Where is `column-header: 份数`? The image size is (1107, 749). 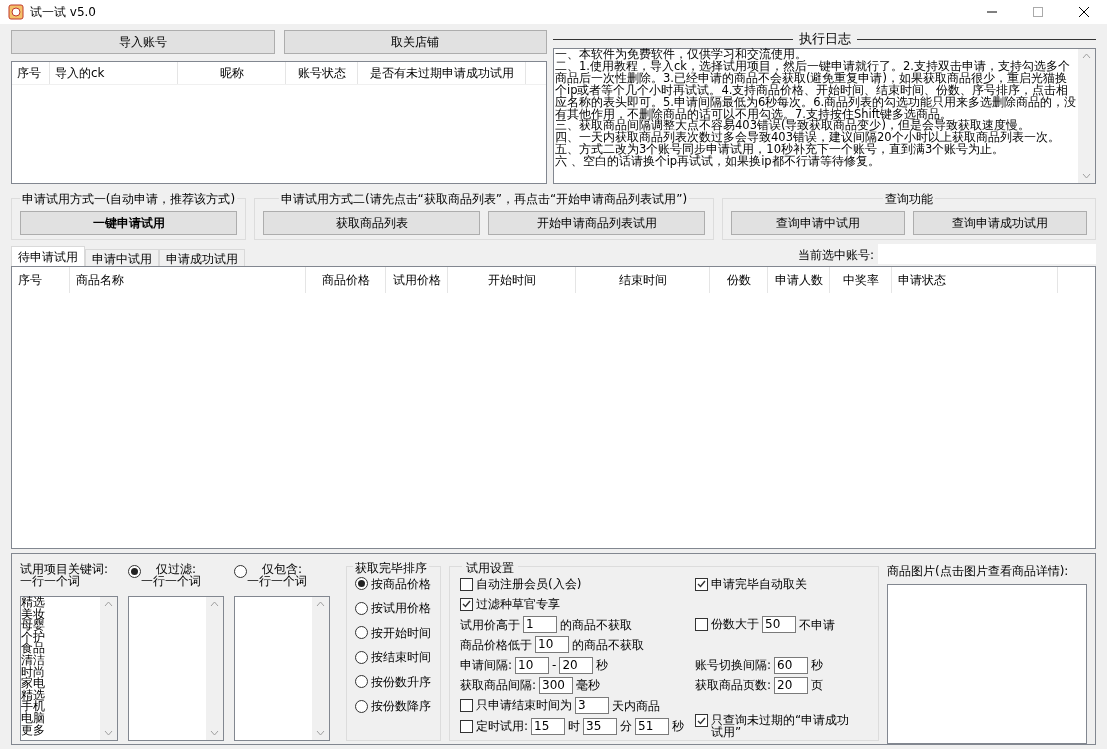 column-header: 份数 is located at coordinates (739, 280).